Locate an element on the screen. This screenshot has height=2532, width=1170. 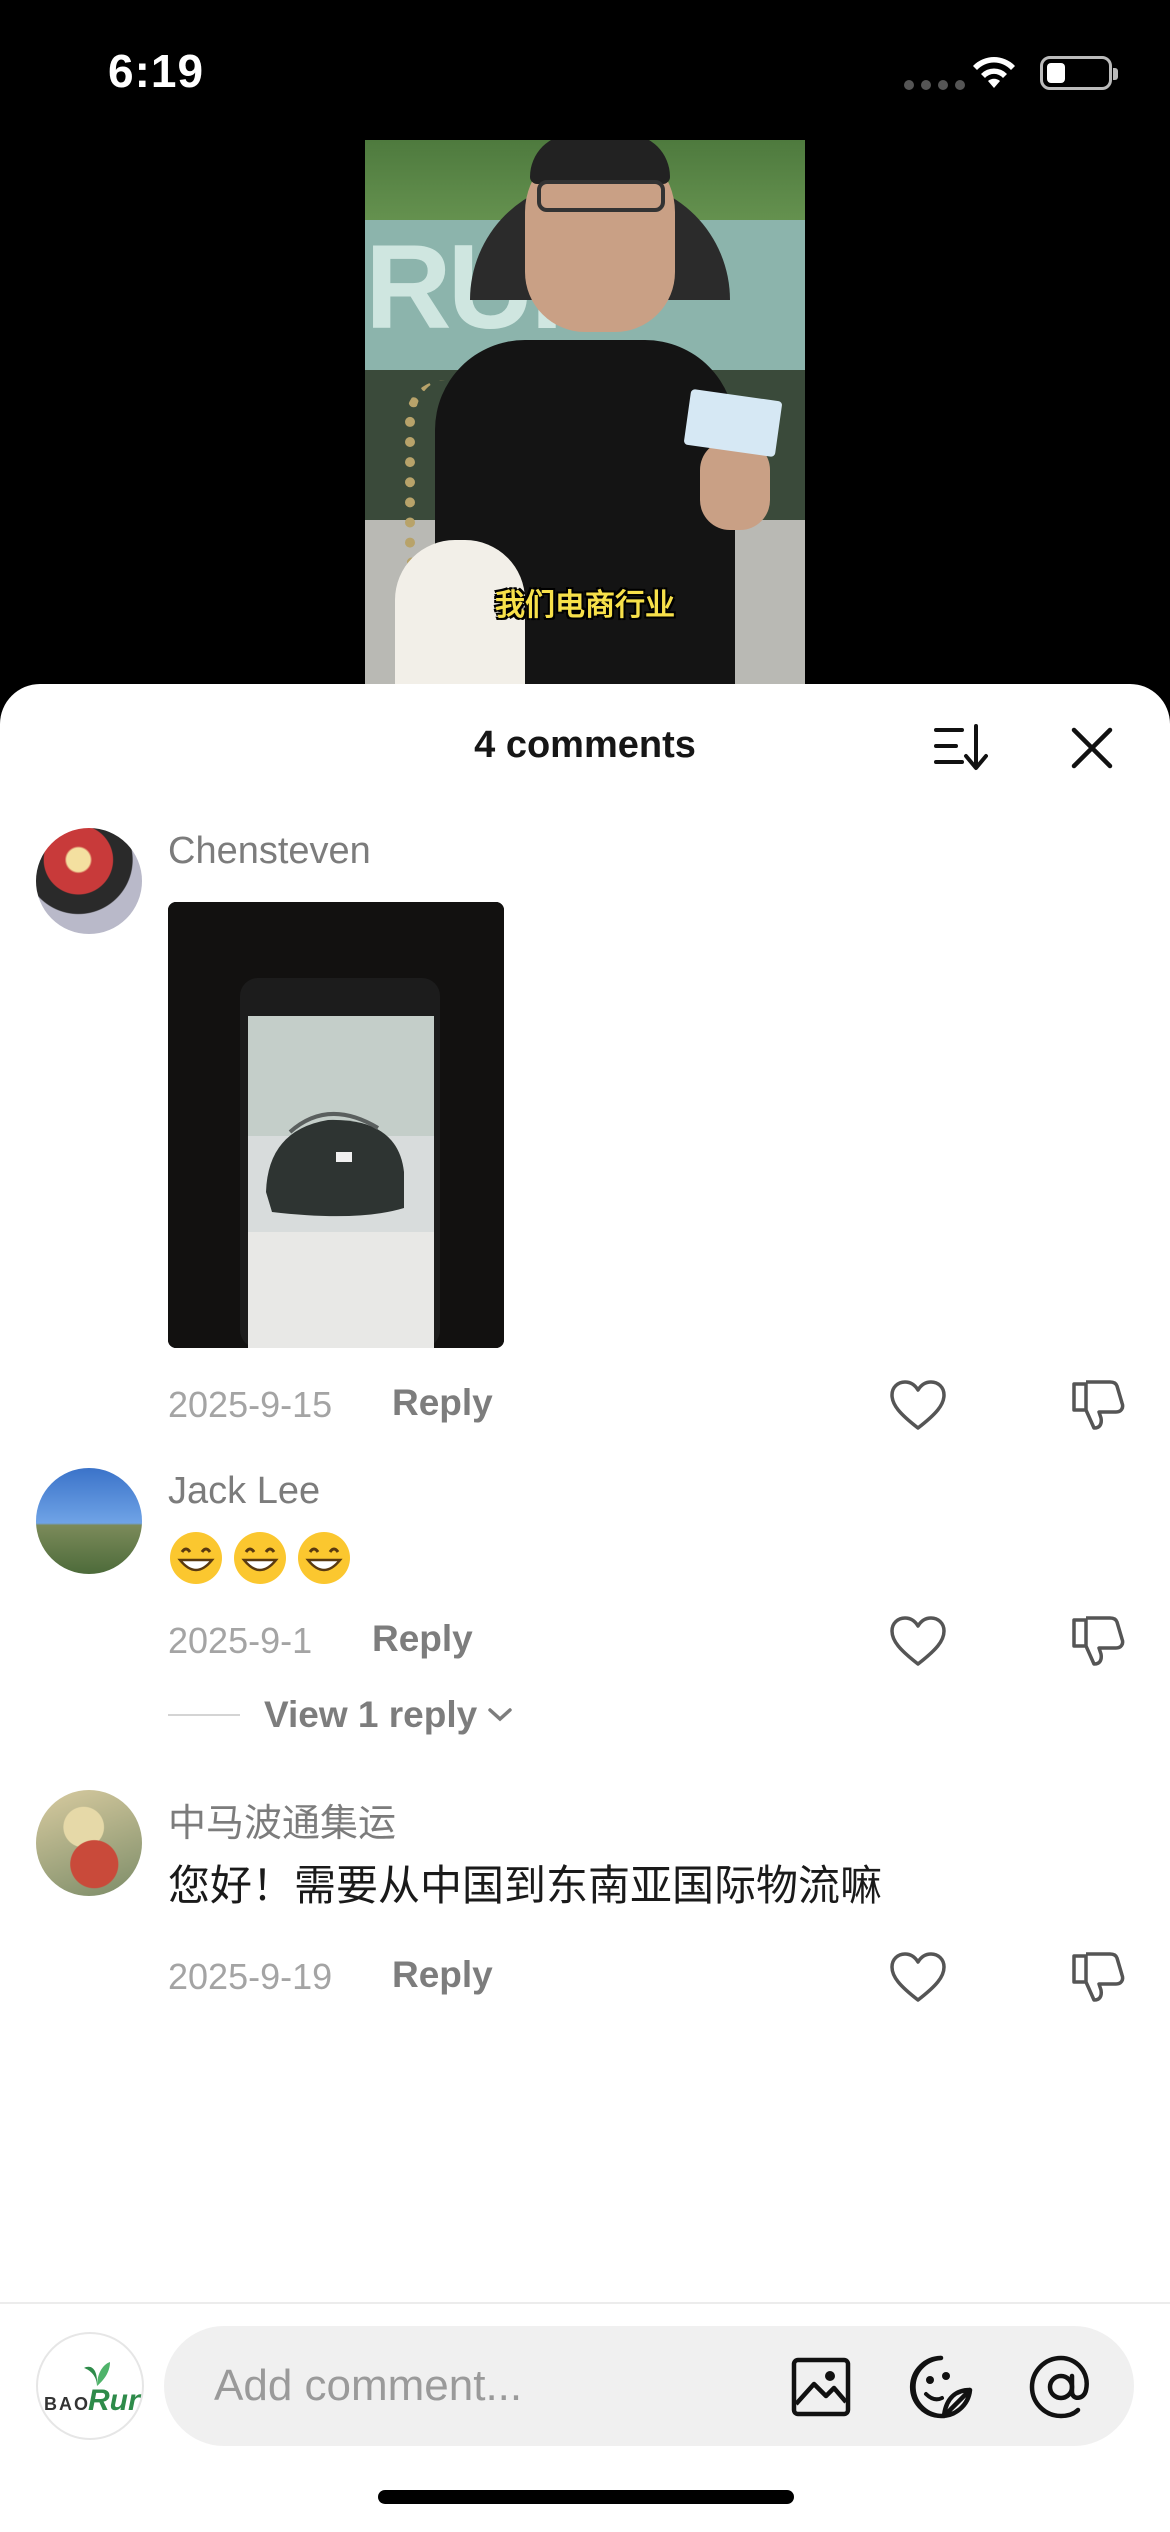
view-replies-label: View 1 reply is located at coordinates (371, 1714).